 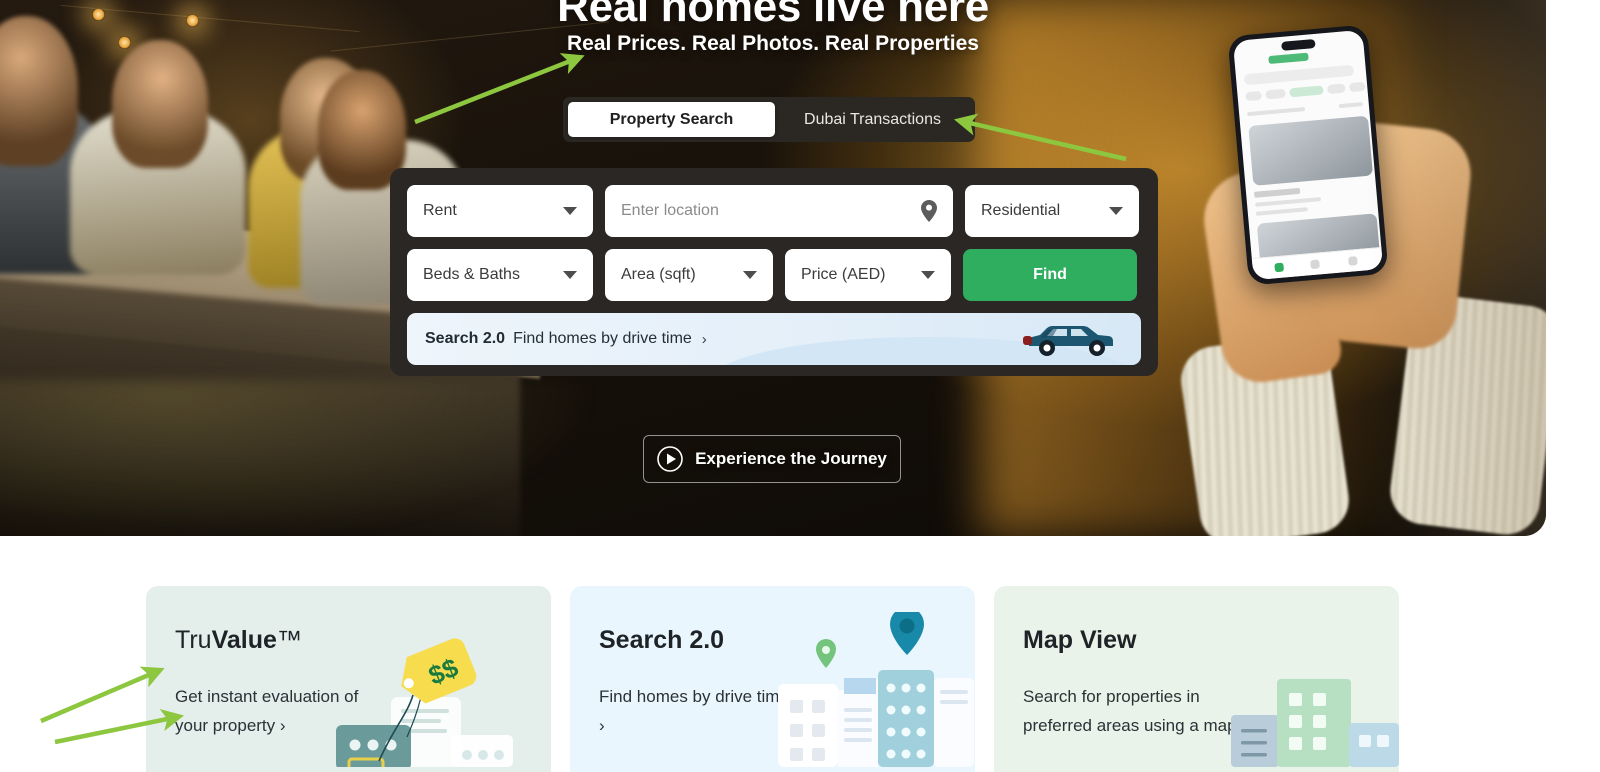 I want to click on area-value: Area (sqft), so click(x=658, y=274).